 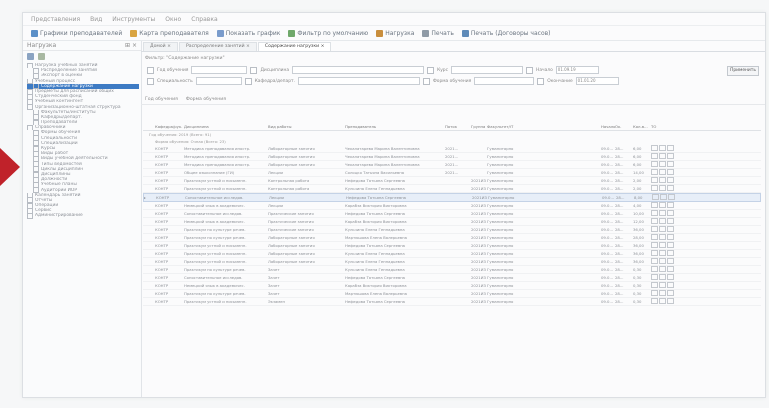 I want to click on start-date-input: 01.09.19, so click(x=577, y=70).